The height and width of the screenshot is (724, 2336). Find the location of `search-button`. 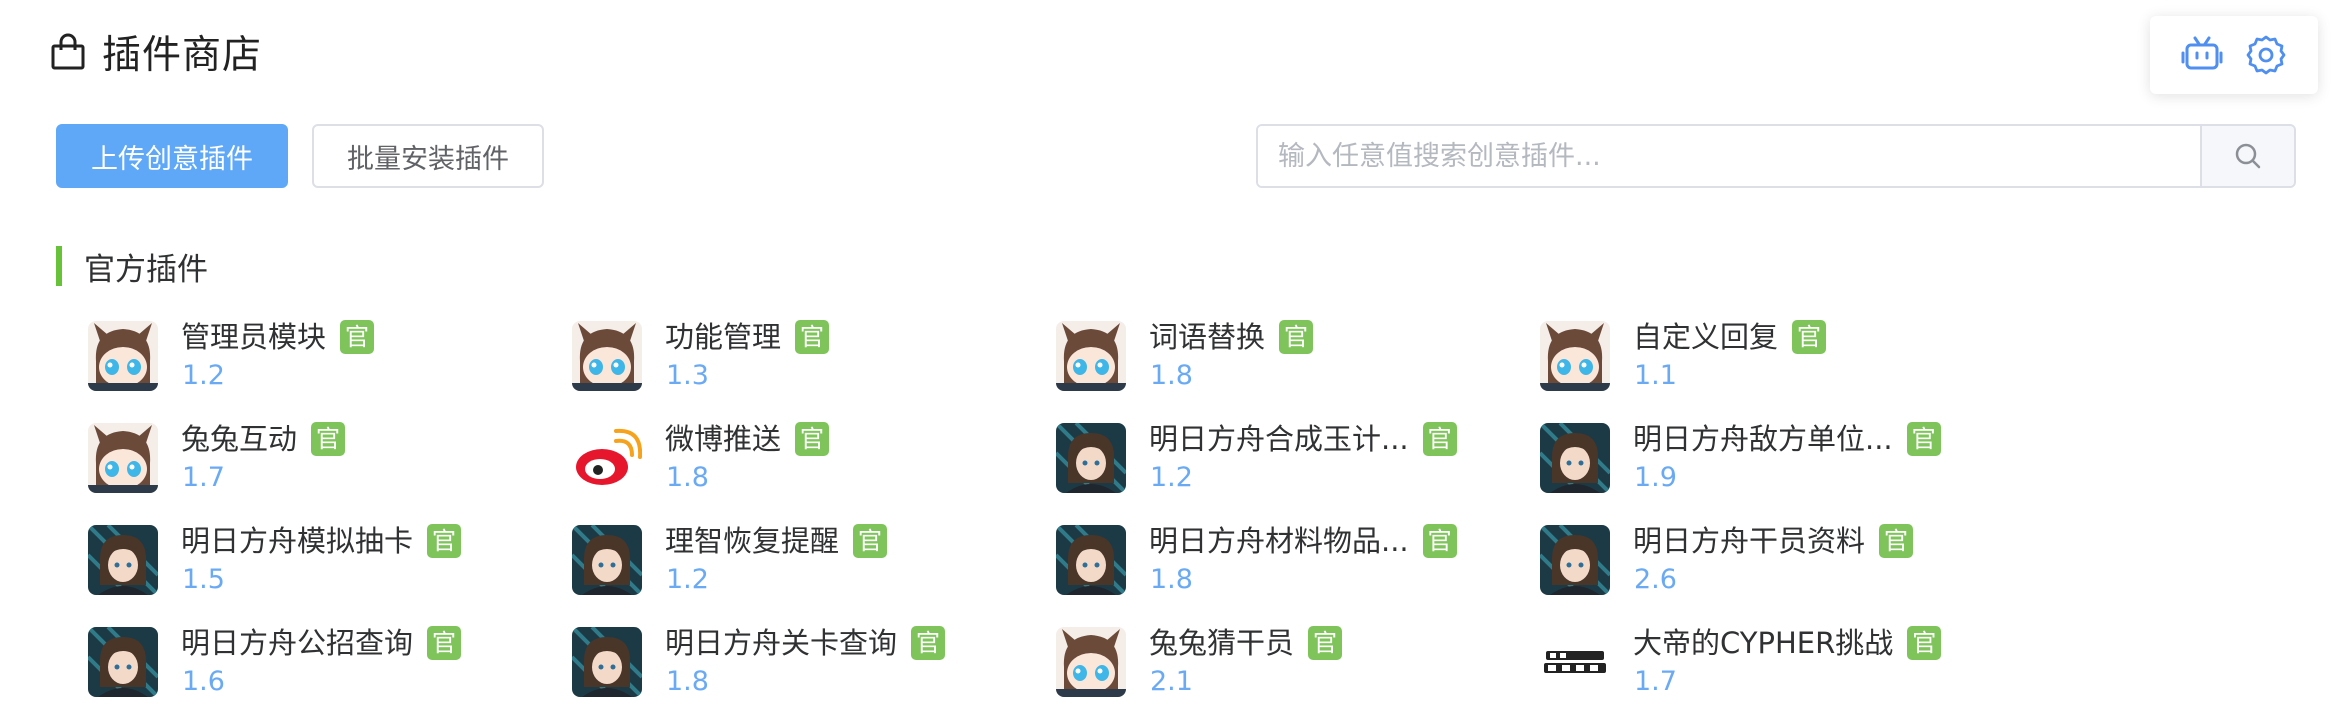

search-button is located at coordinates (2247, 156).